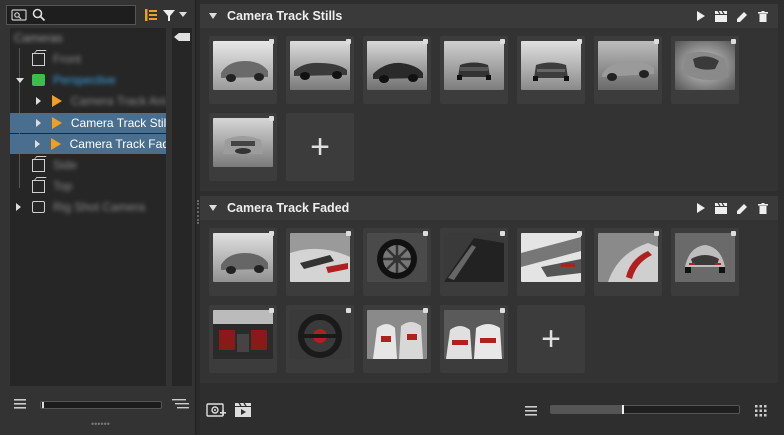  What do you see at coordinates (761, 411) in the screenshot?
I see `grid-icon` at bounding box center [761, 411].